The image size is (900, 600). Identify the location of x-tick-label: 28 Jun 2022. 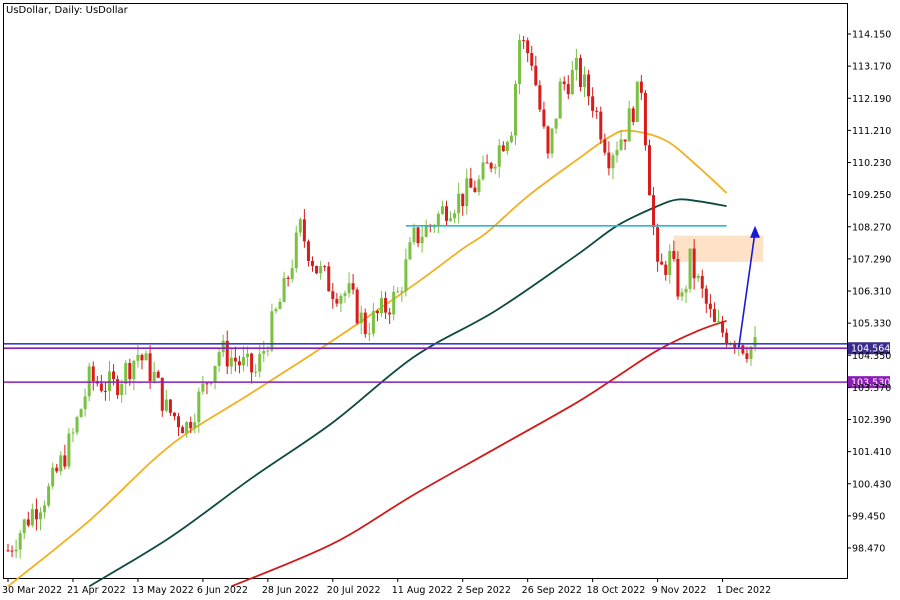
(290, 590).